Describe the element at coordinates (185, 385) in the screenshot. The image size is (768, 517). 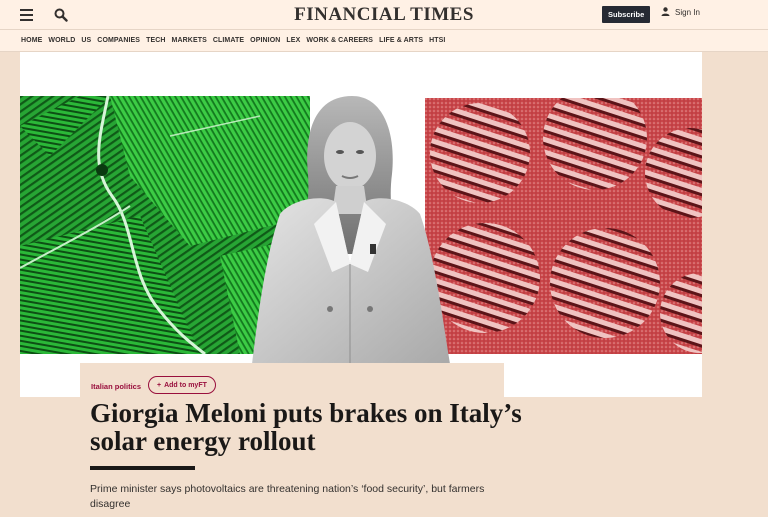
I see `add-to-myft-label: Add to myFT` at that location.